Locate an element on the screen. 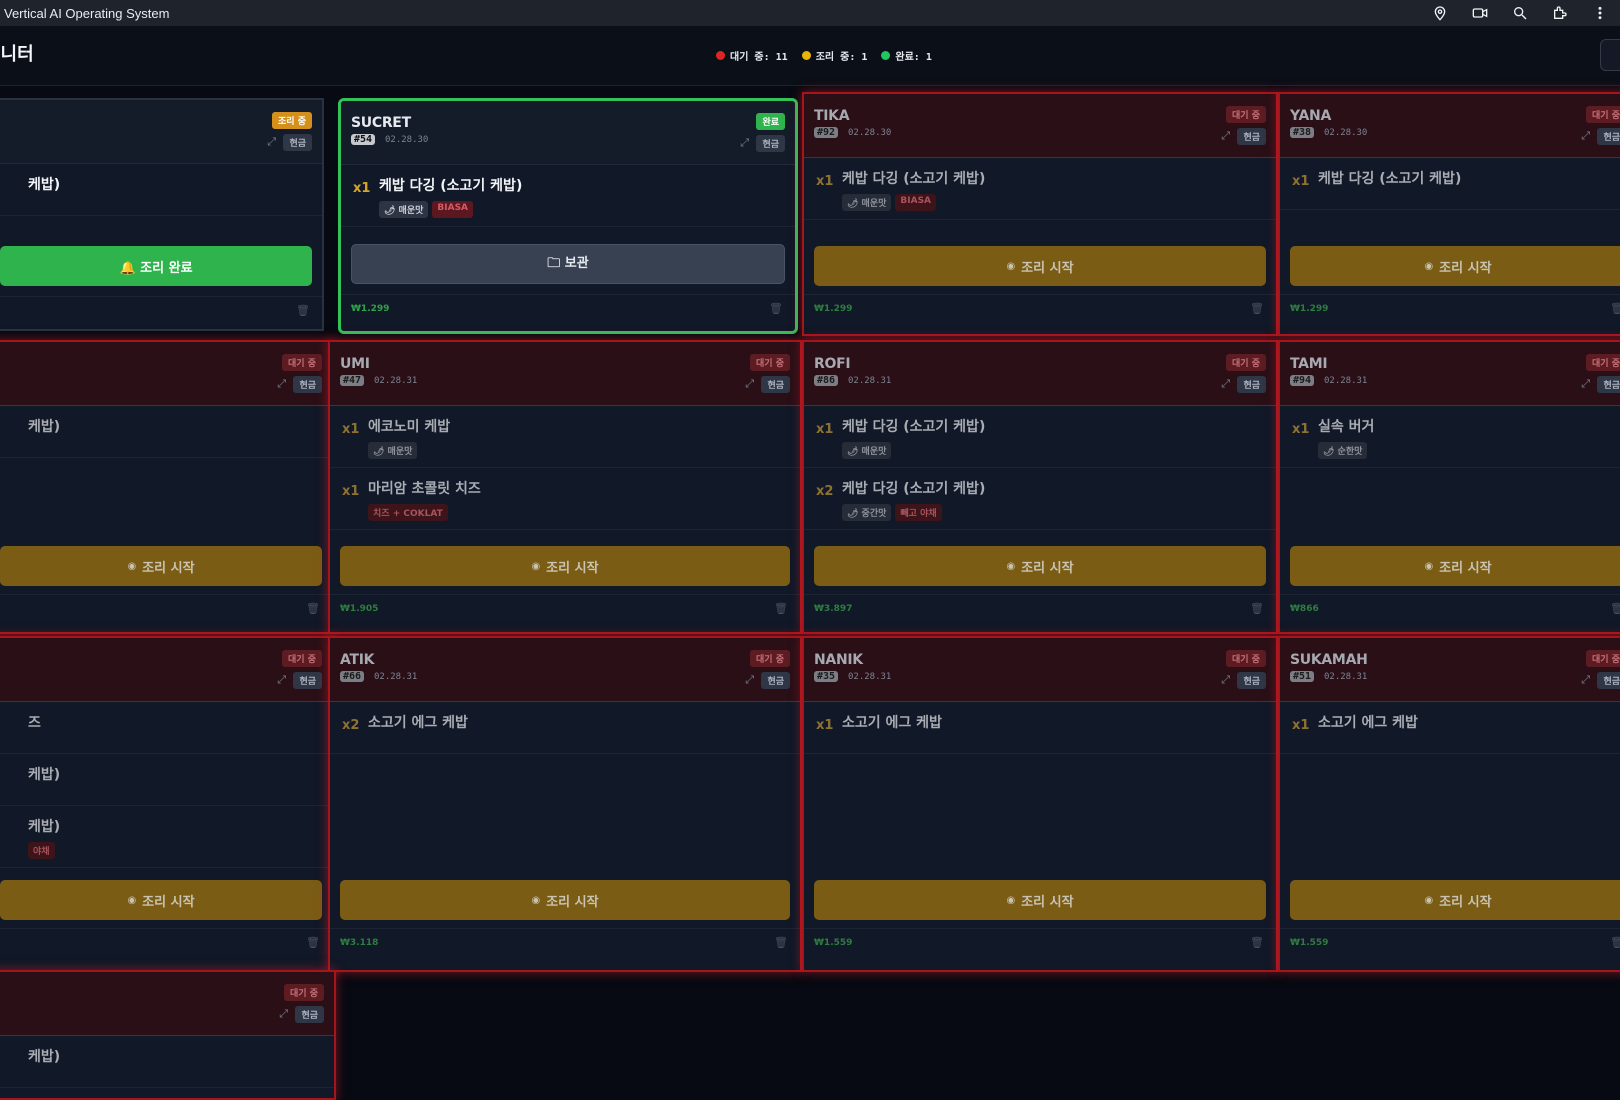 The width and height of the screenshot is (1620, 1100). order-item: x1 소고기 에그 케밥 is located at coordinates (1040, 728).